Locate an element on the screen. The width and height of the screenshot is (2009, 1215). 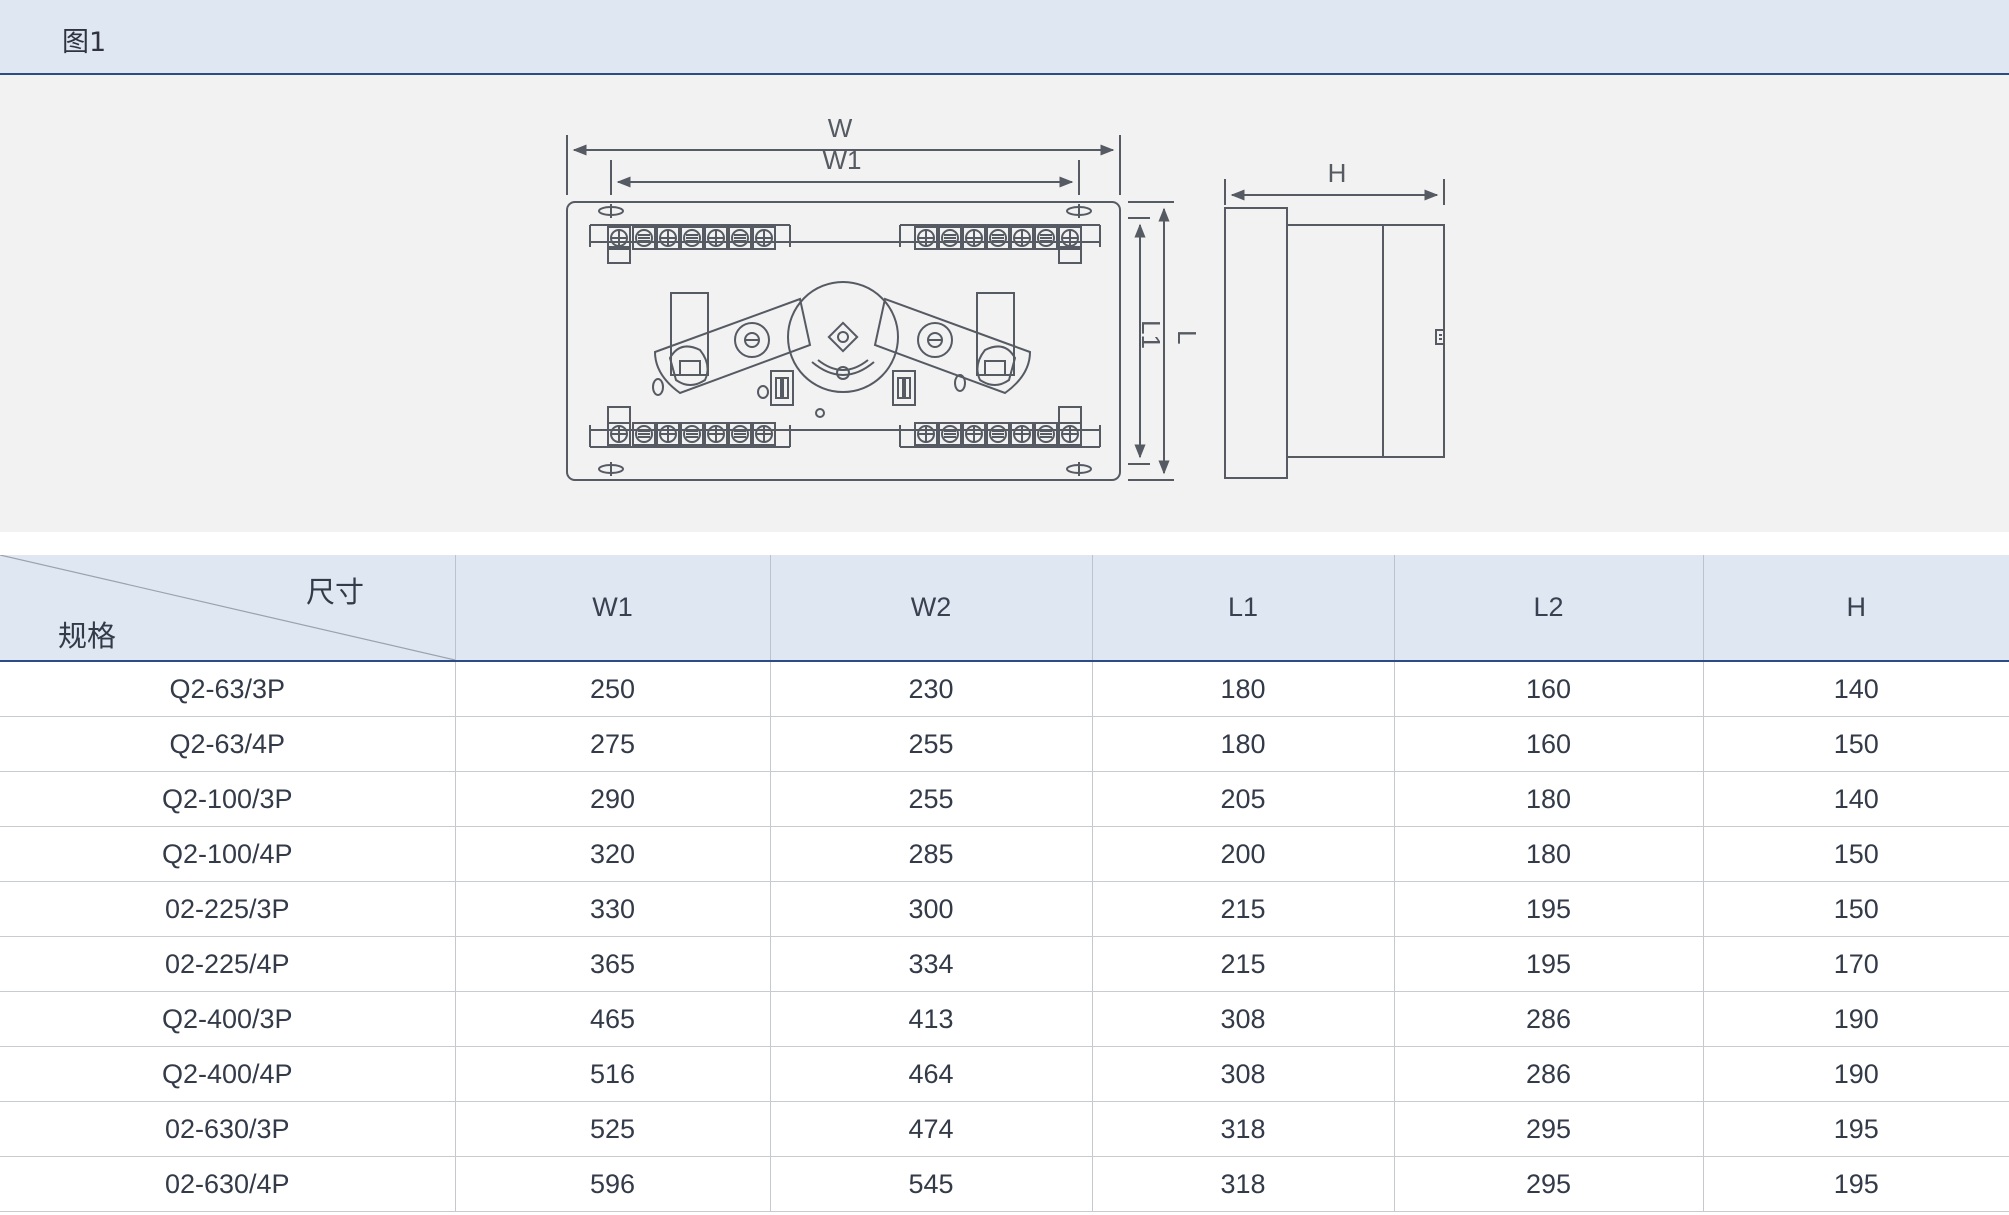
figure-header: 图1 is located at coordinates (1004, 37).